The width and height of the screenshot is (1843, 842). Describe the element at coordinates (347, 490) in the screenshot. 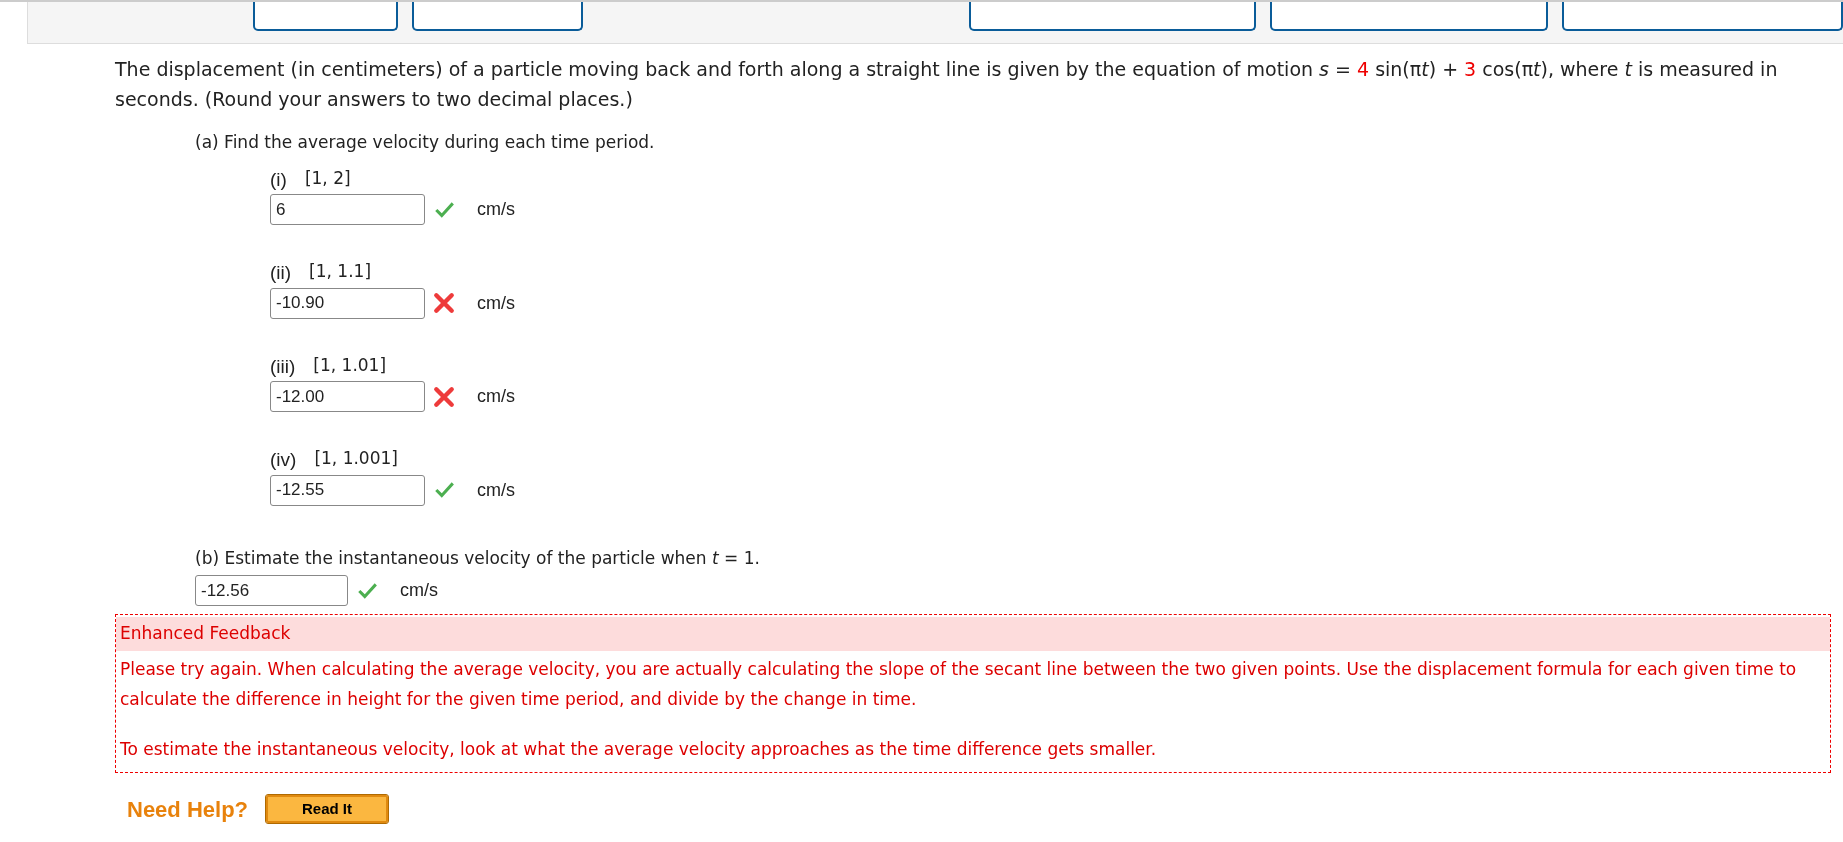

I see `answer-field: -12.55` at that location.